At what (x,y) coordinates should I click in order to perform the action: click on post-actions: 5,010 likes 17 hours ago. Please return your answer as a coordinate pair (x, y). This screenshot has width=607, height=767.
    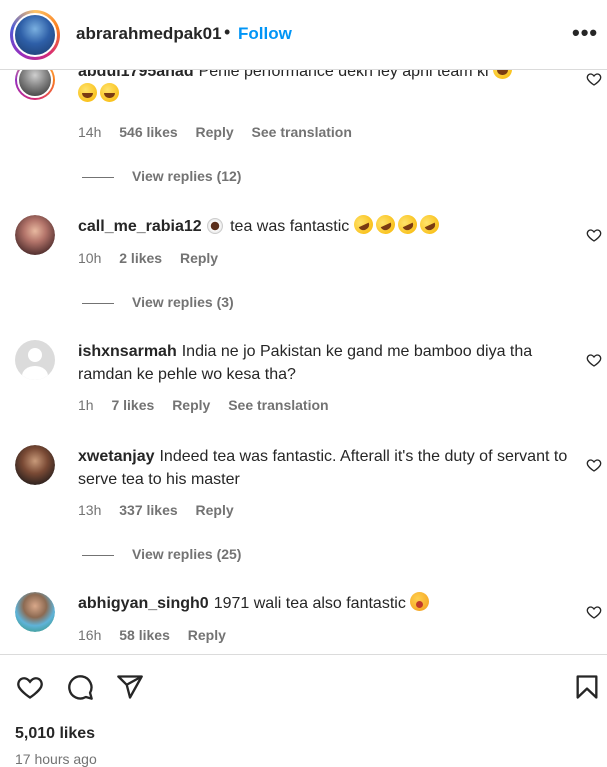
    Looking at the image, I should click on (303, 710).